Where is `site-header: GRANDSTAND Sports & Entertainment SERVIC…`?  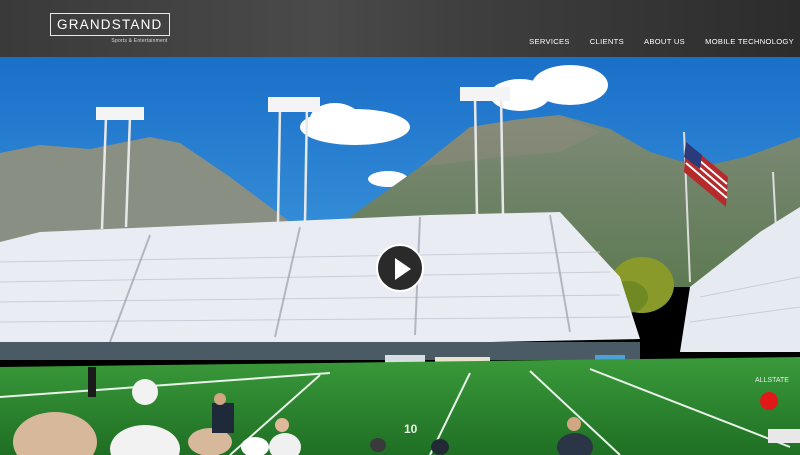
site-header: GRANDSTAND Sports & Entertainment SERVIC… is located at coordinates (400, 28).